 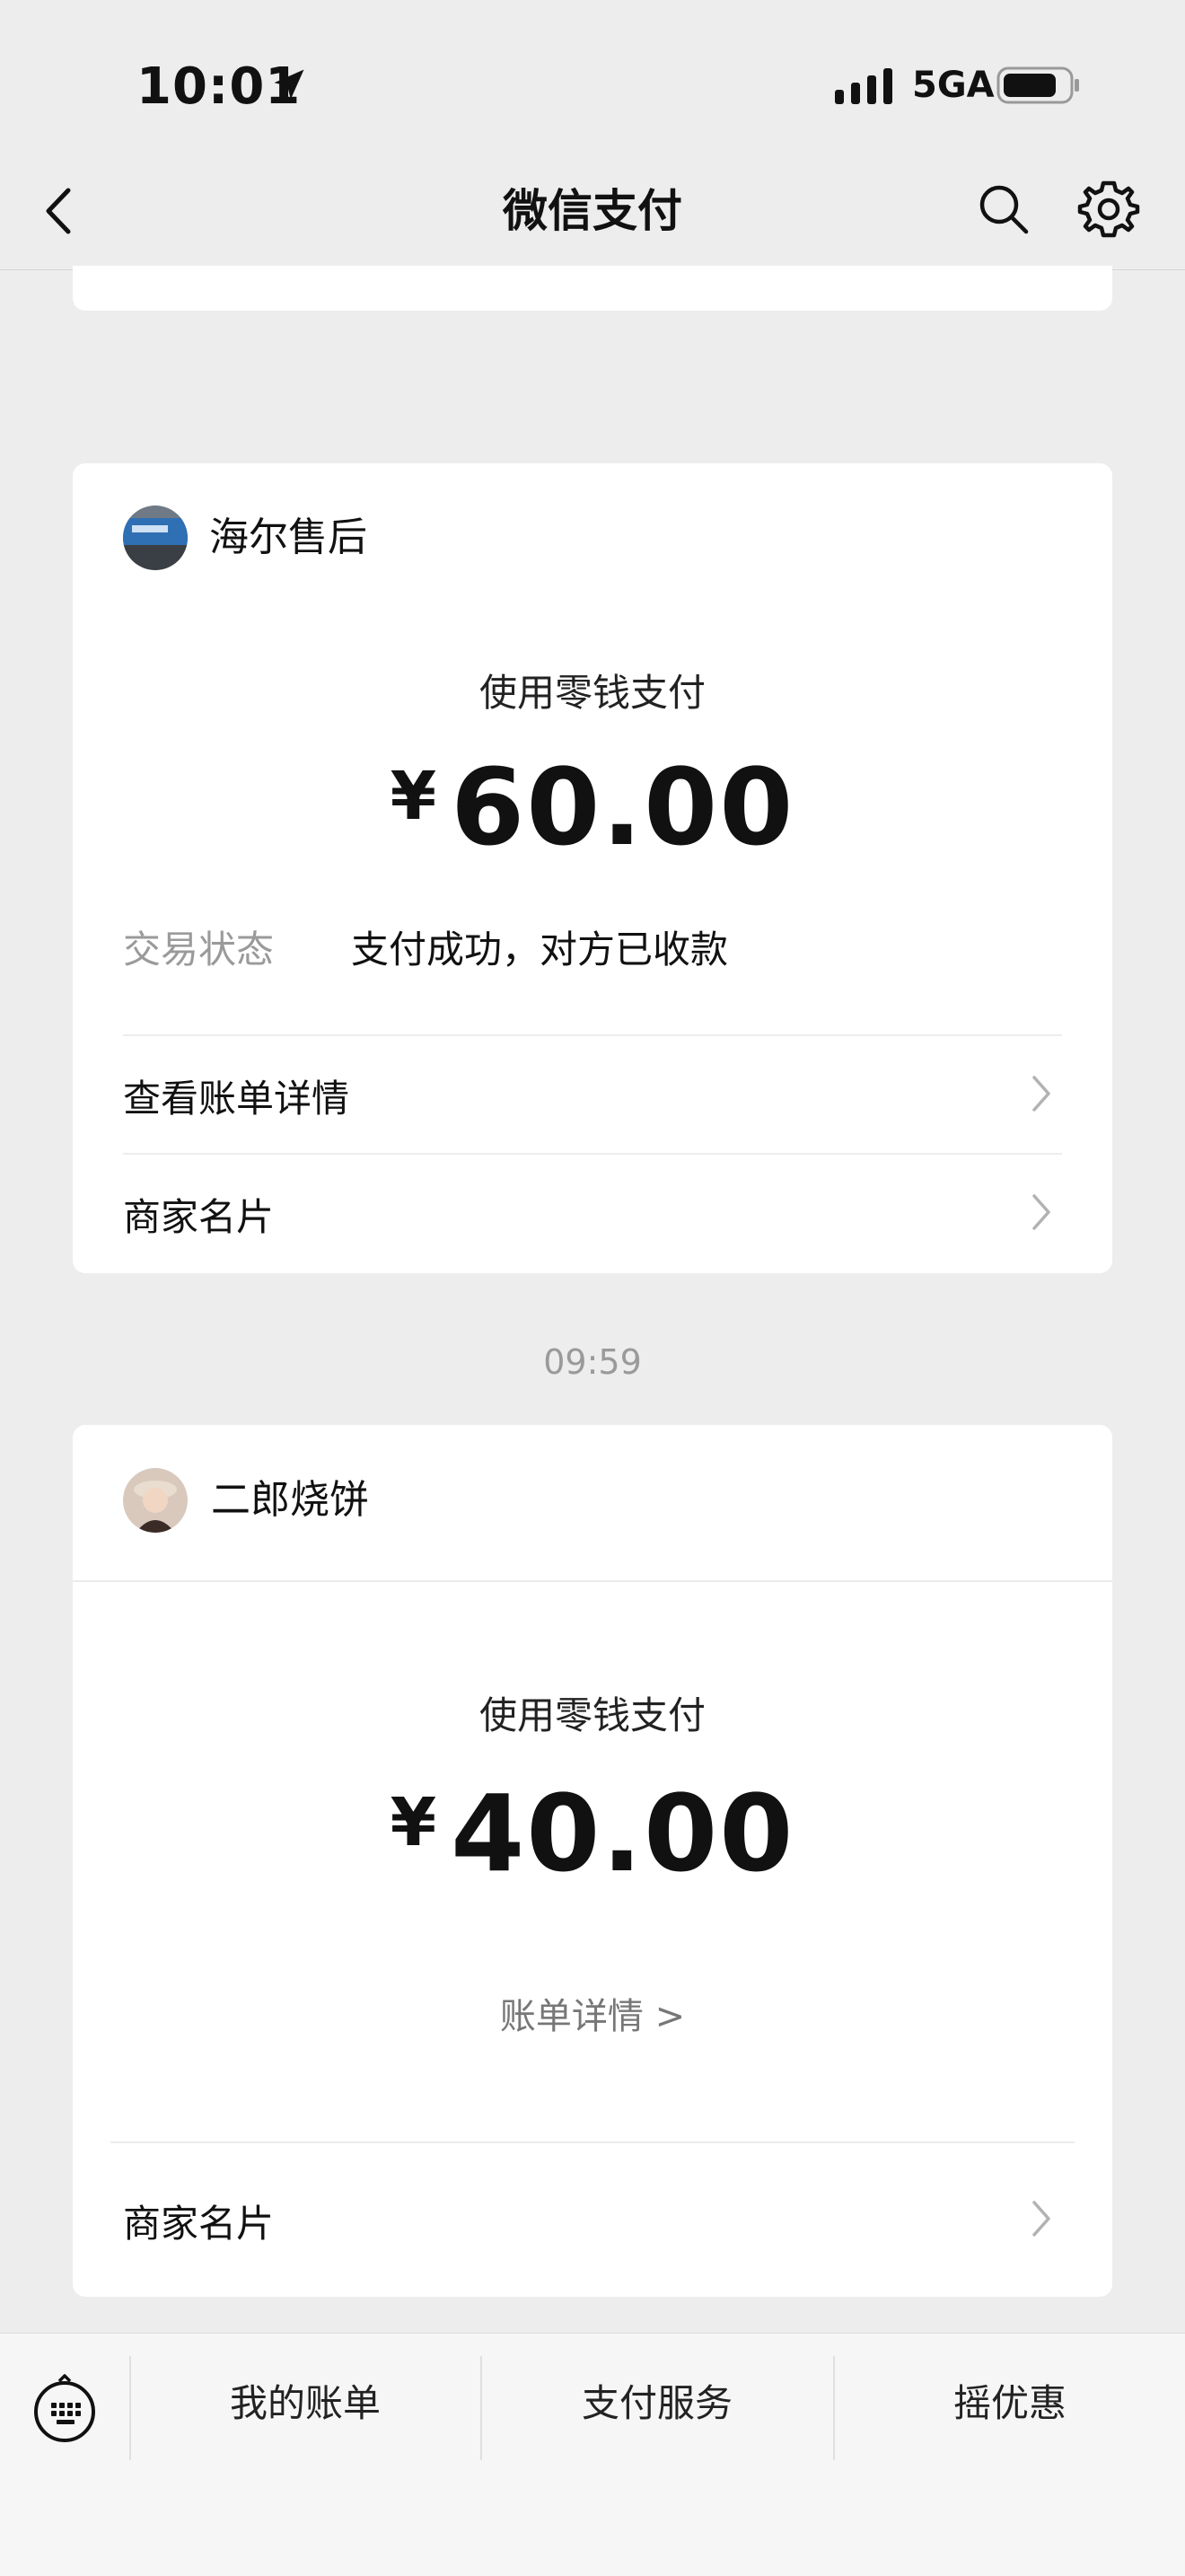 What do you see at coordinates (863, 86) in the screenshot?
I see `signal-icon` at bounding box center [863, 86].